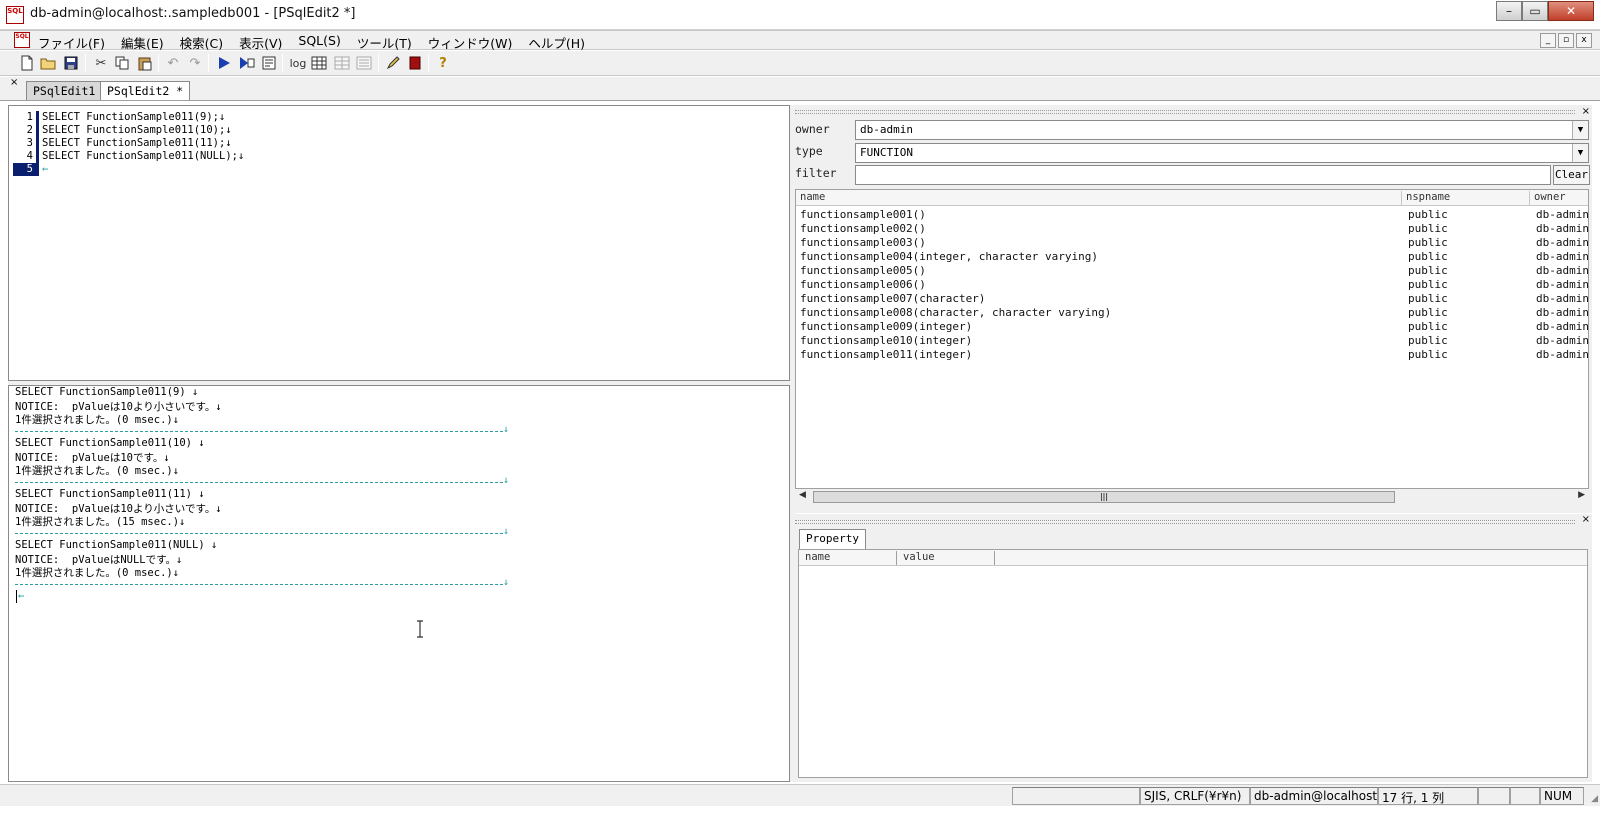  Describe the element at coordinates (1203, 175) in the screenshot. I see `filter-input` at that location.